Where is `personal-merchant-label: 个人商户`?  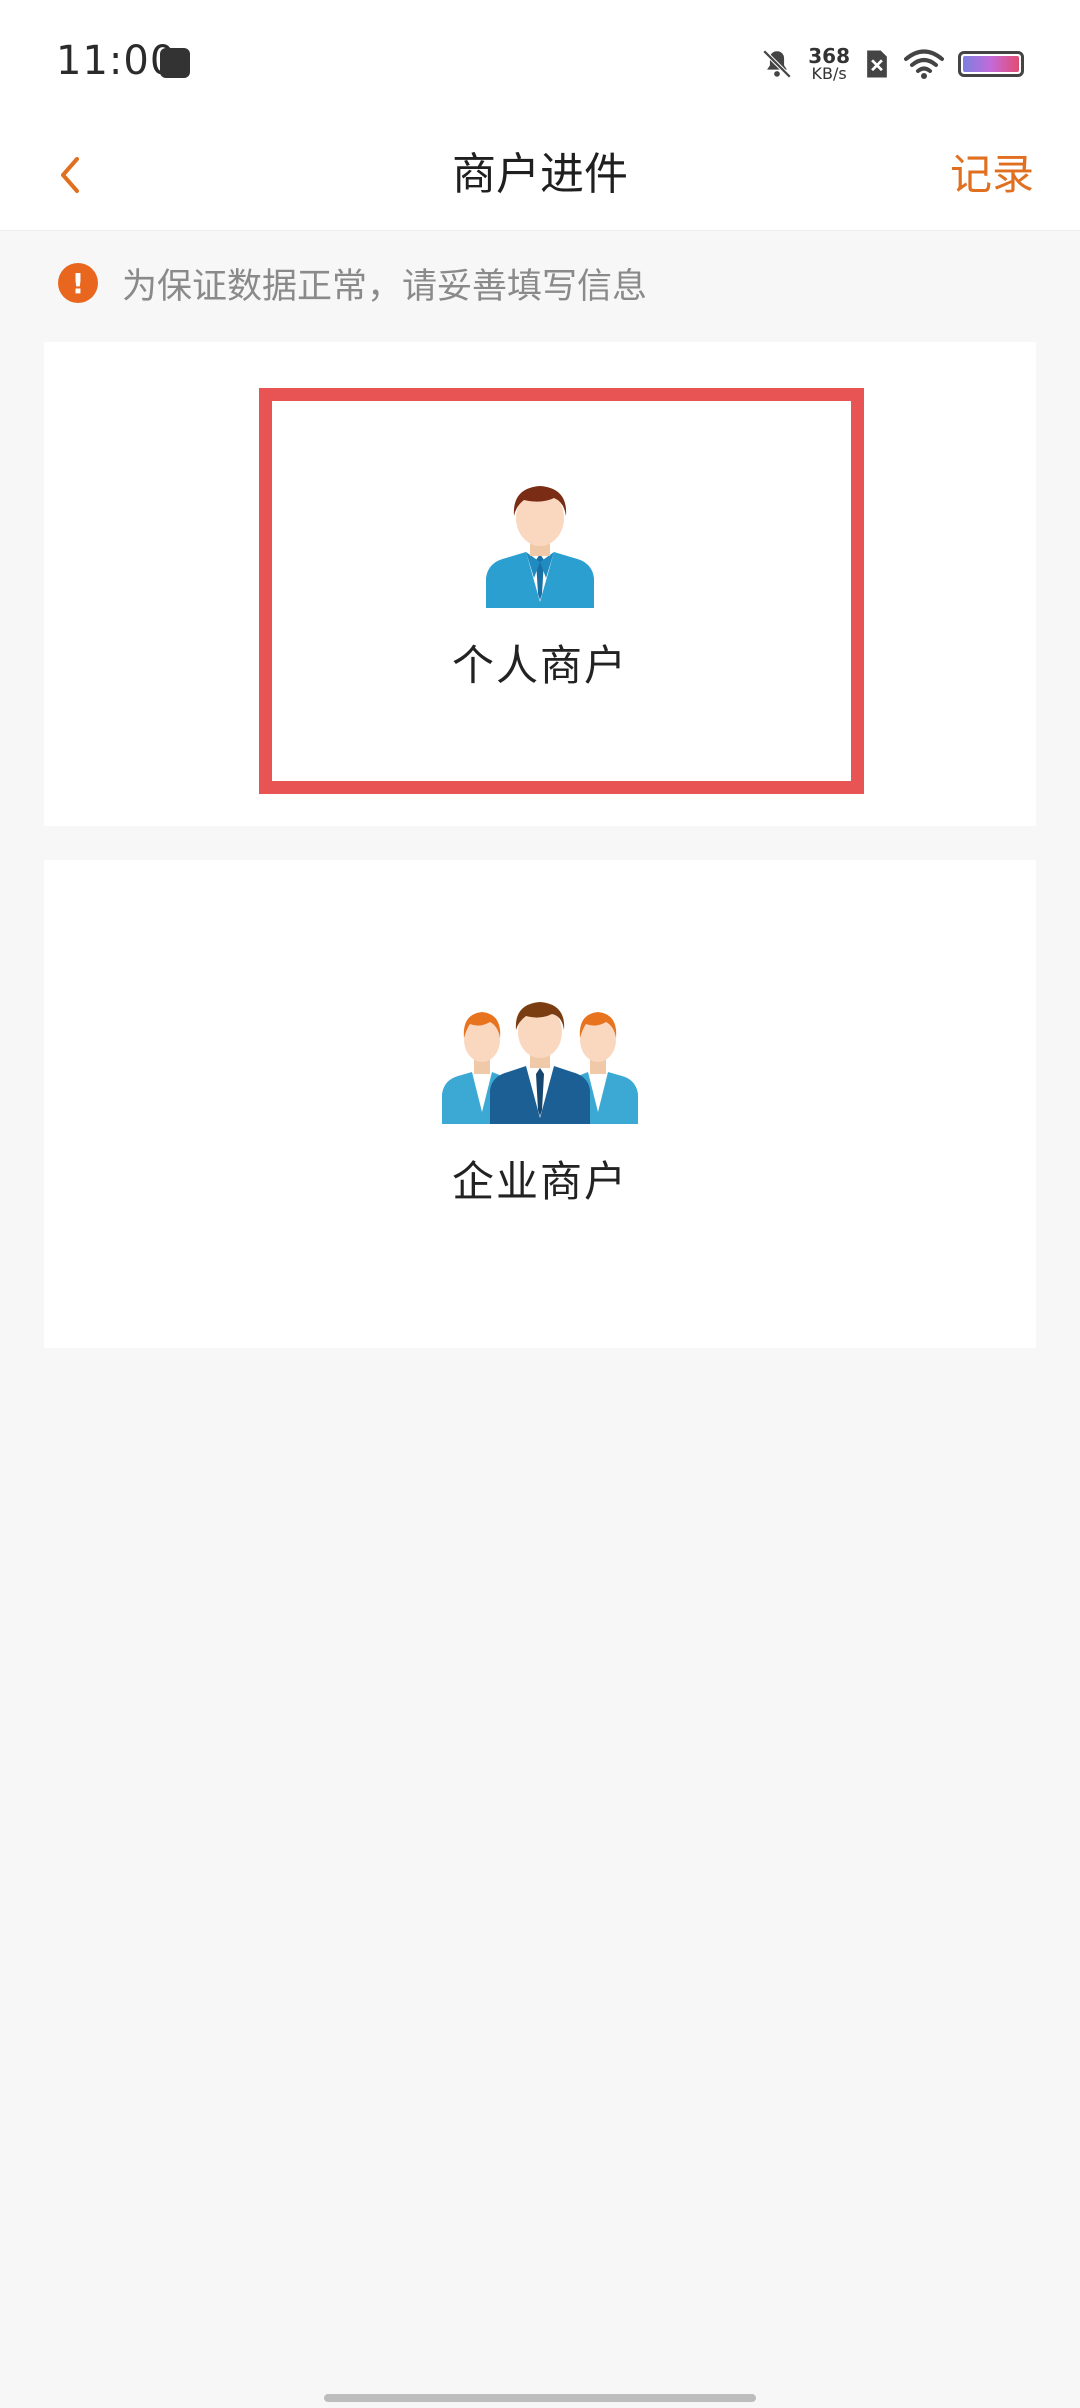 personal-merchant-label: 个人商户 is located at coordinates (539, 665).